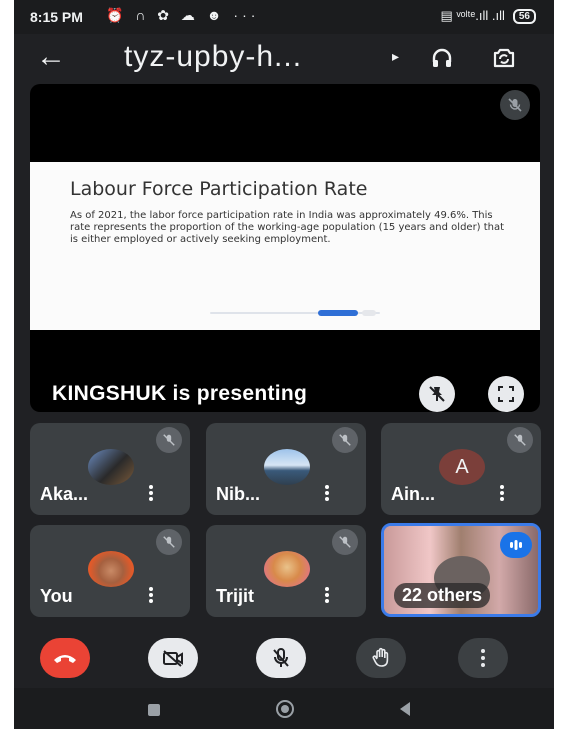 This screenshot has width=565, height=729. What do you see at coordinates (472, 15) in the screenshot?
I see `signal-icons: ▤ ᵛᵒˡᵗᵉ.ıll .ıll` at bounding box center [472, 15].